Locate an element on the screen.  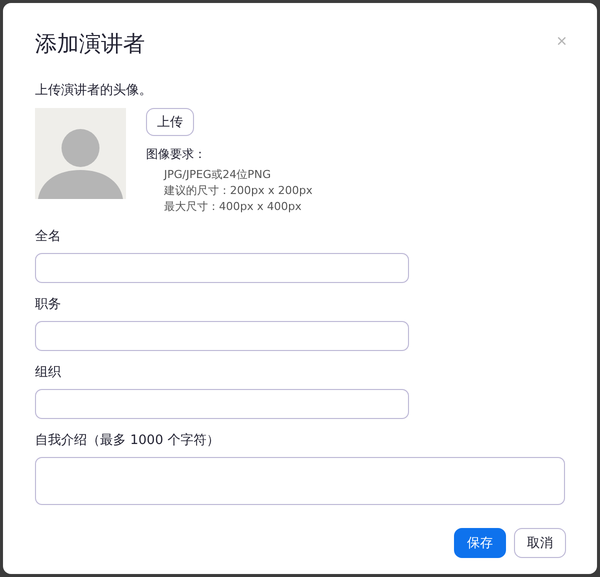
upload-prompt: 上传演讲者的头像。 is located at coordinates (94, 90).